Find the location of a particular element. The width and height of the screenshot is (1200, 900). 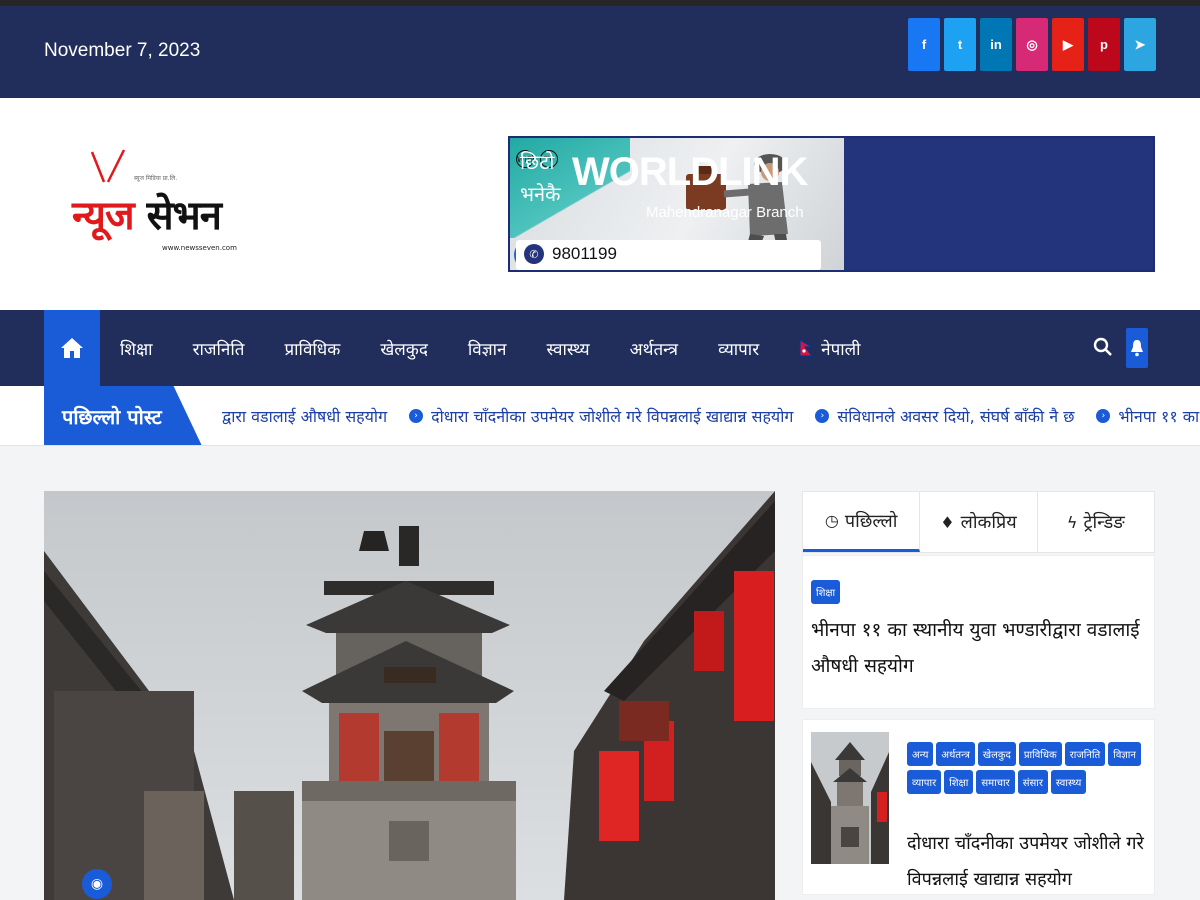

nav-item: स्वास्थ्य is located at coordinates (567, 348).